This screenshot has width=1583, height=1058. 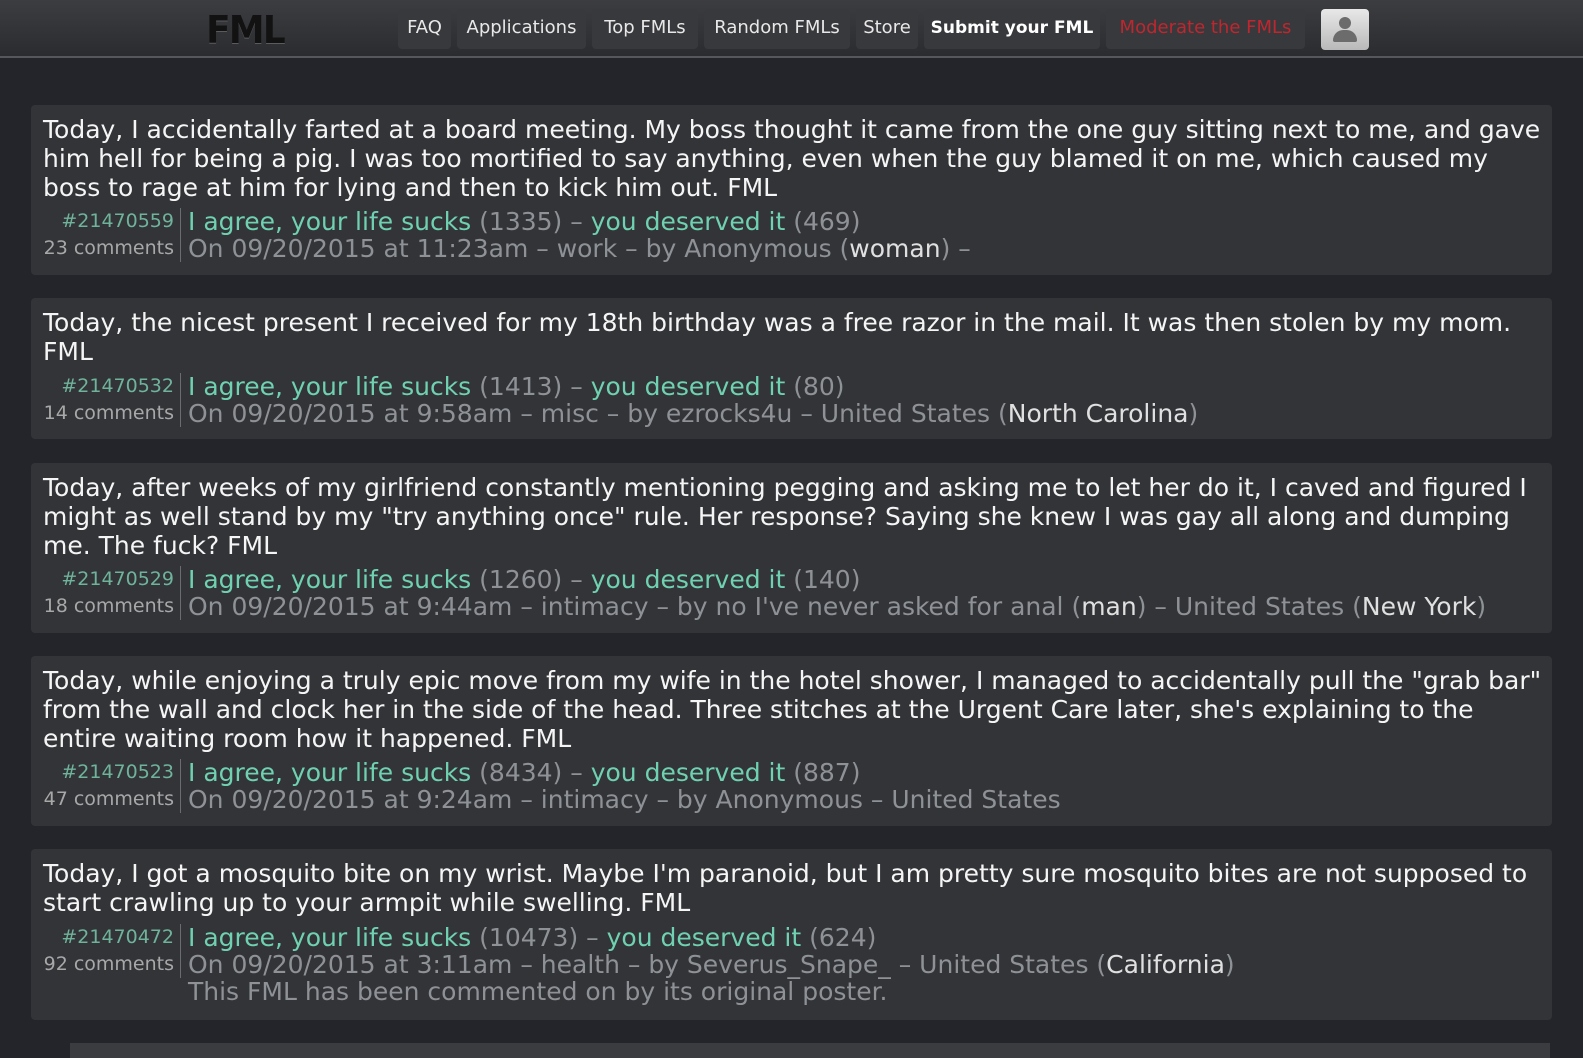 I want to click on comments-link: 23 comments, so click(x=102, y=248).